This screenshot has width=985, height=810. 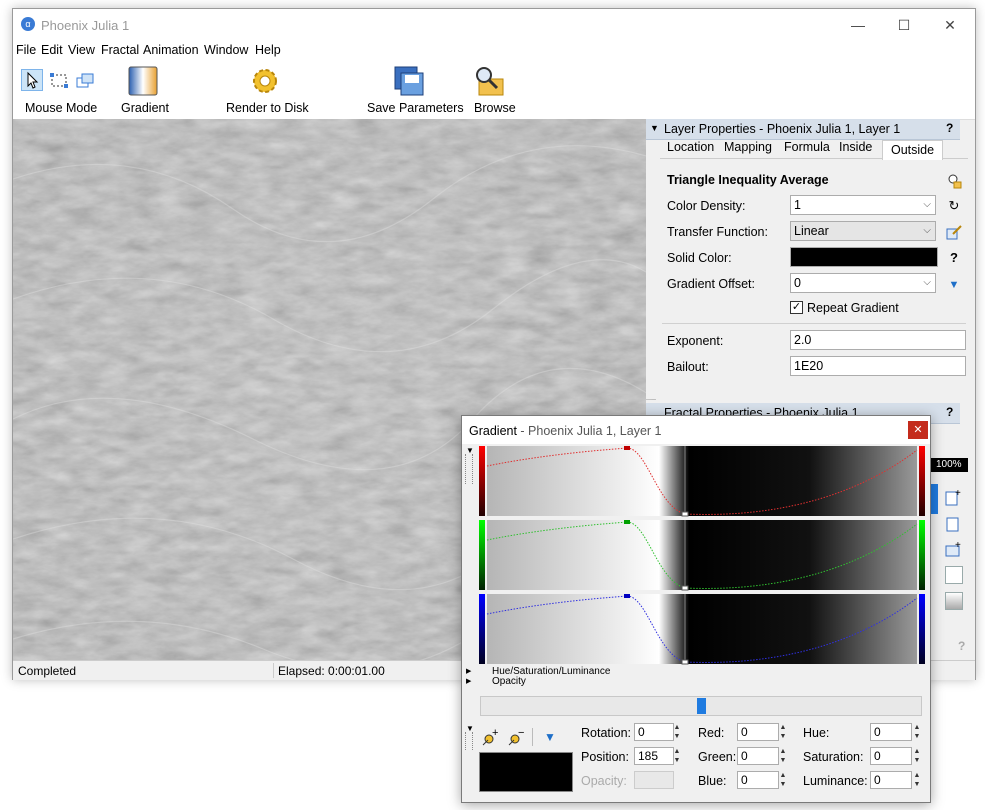 What do you see at coordinates (758, 780) in the screenshot?
I see `blue-field: 0` at bounding box center [758, 780].